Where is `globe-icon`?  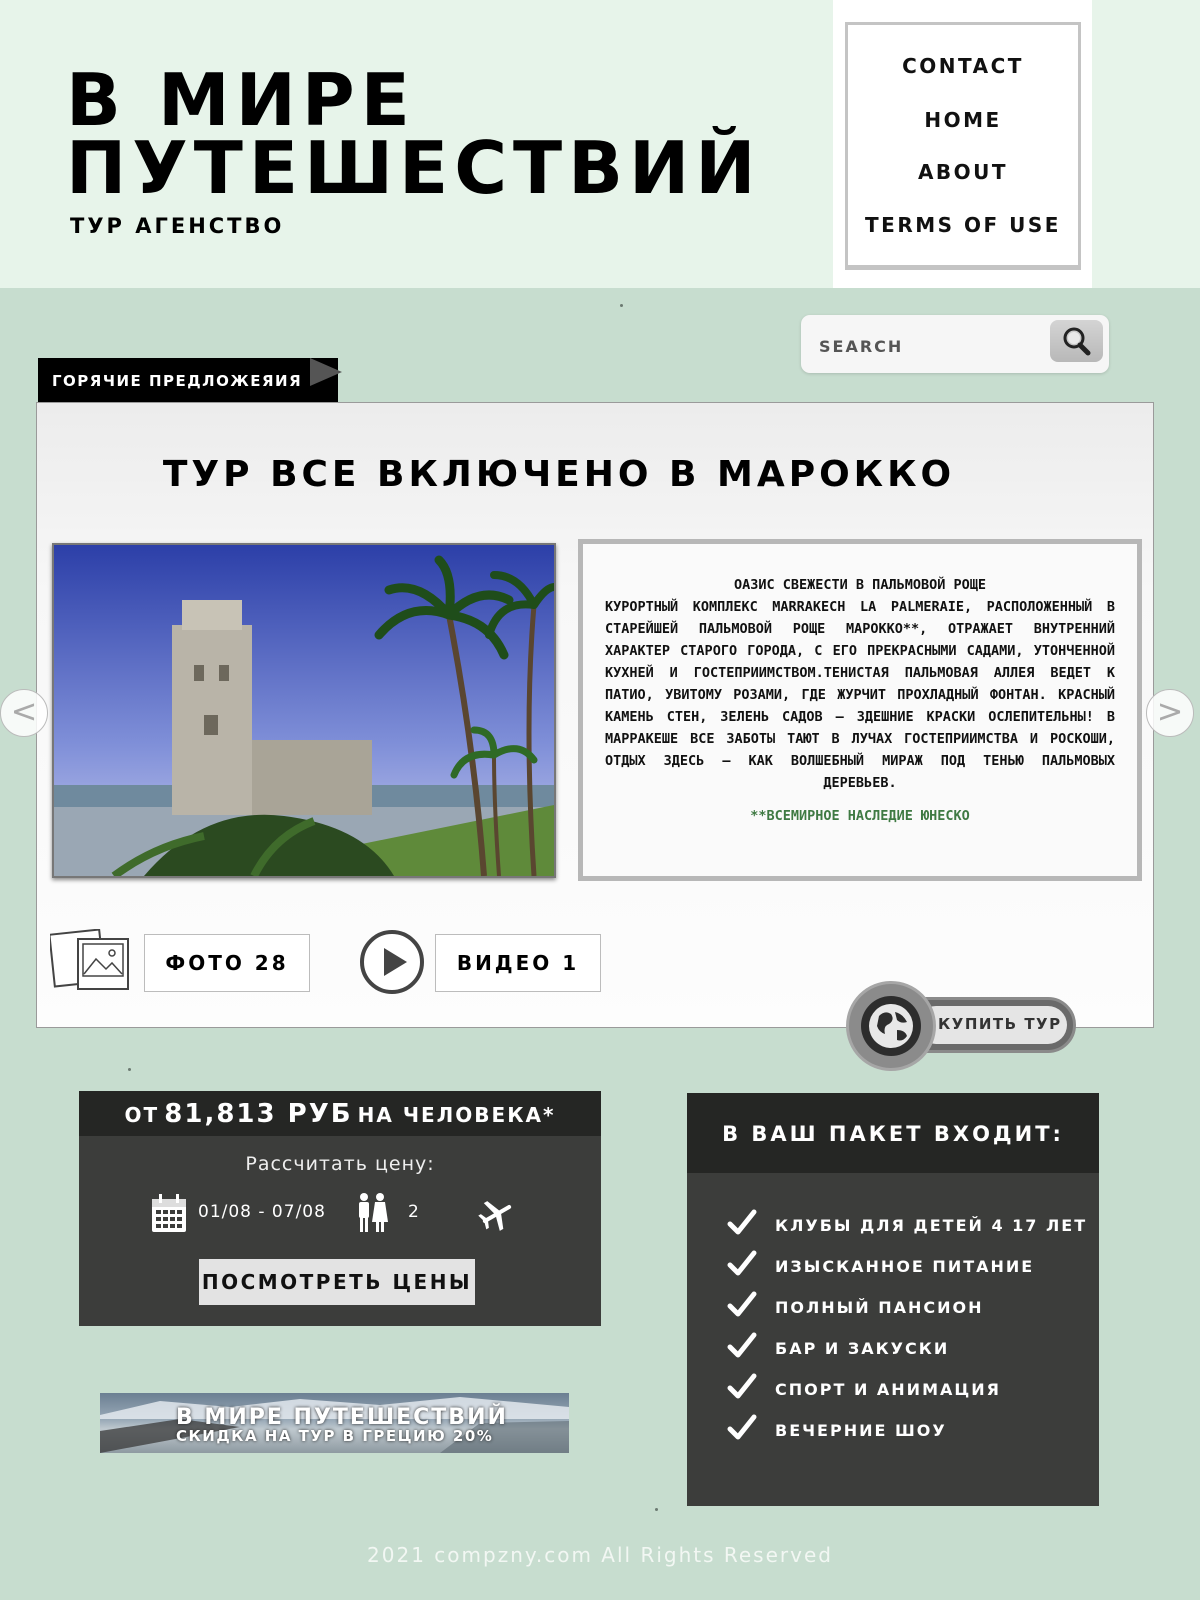
globe-icon is located at coordinates (891, 1026).